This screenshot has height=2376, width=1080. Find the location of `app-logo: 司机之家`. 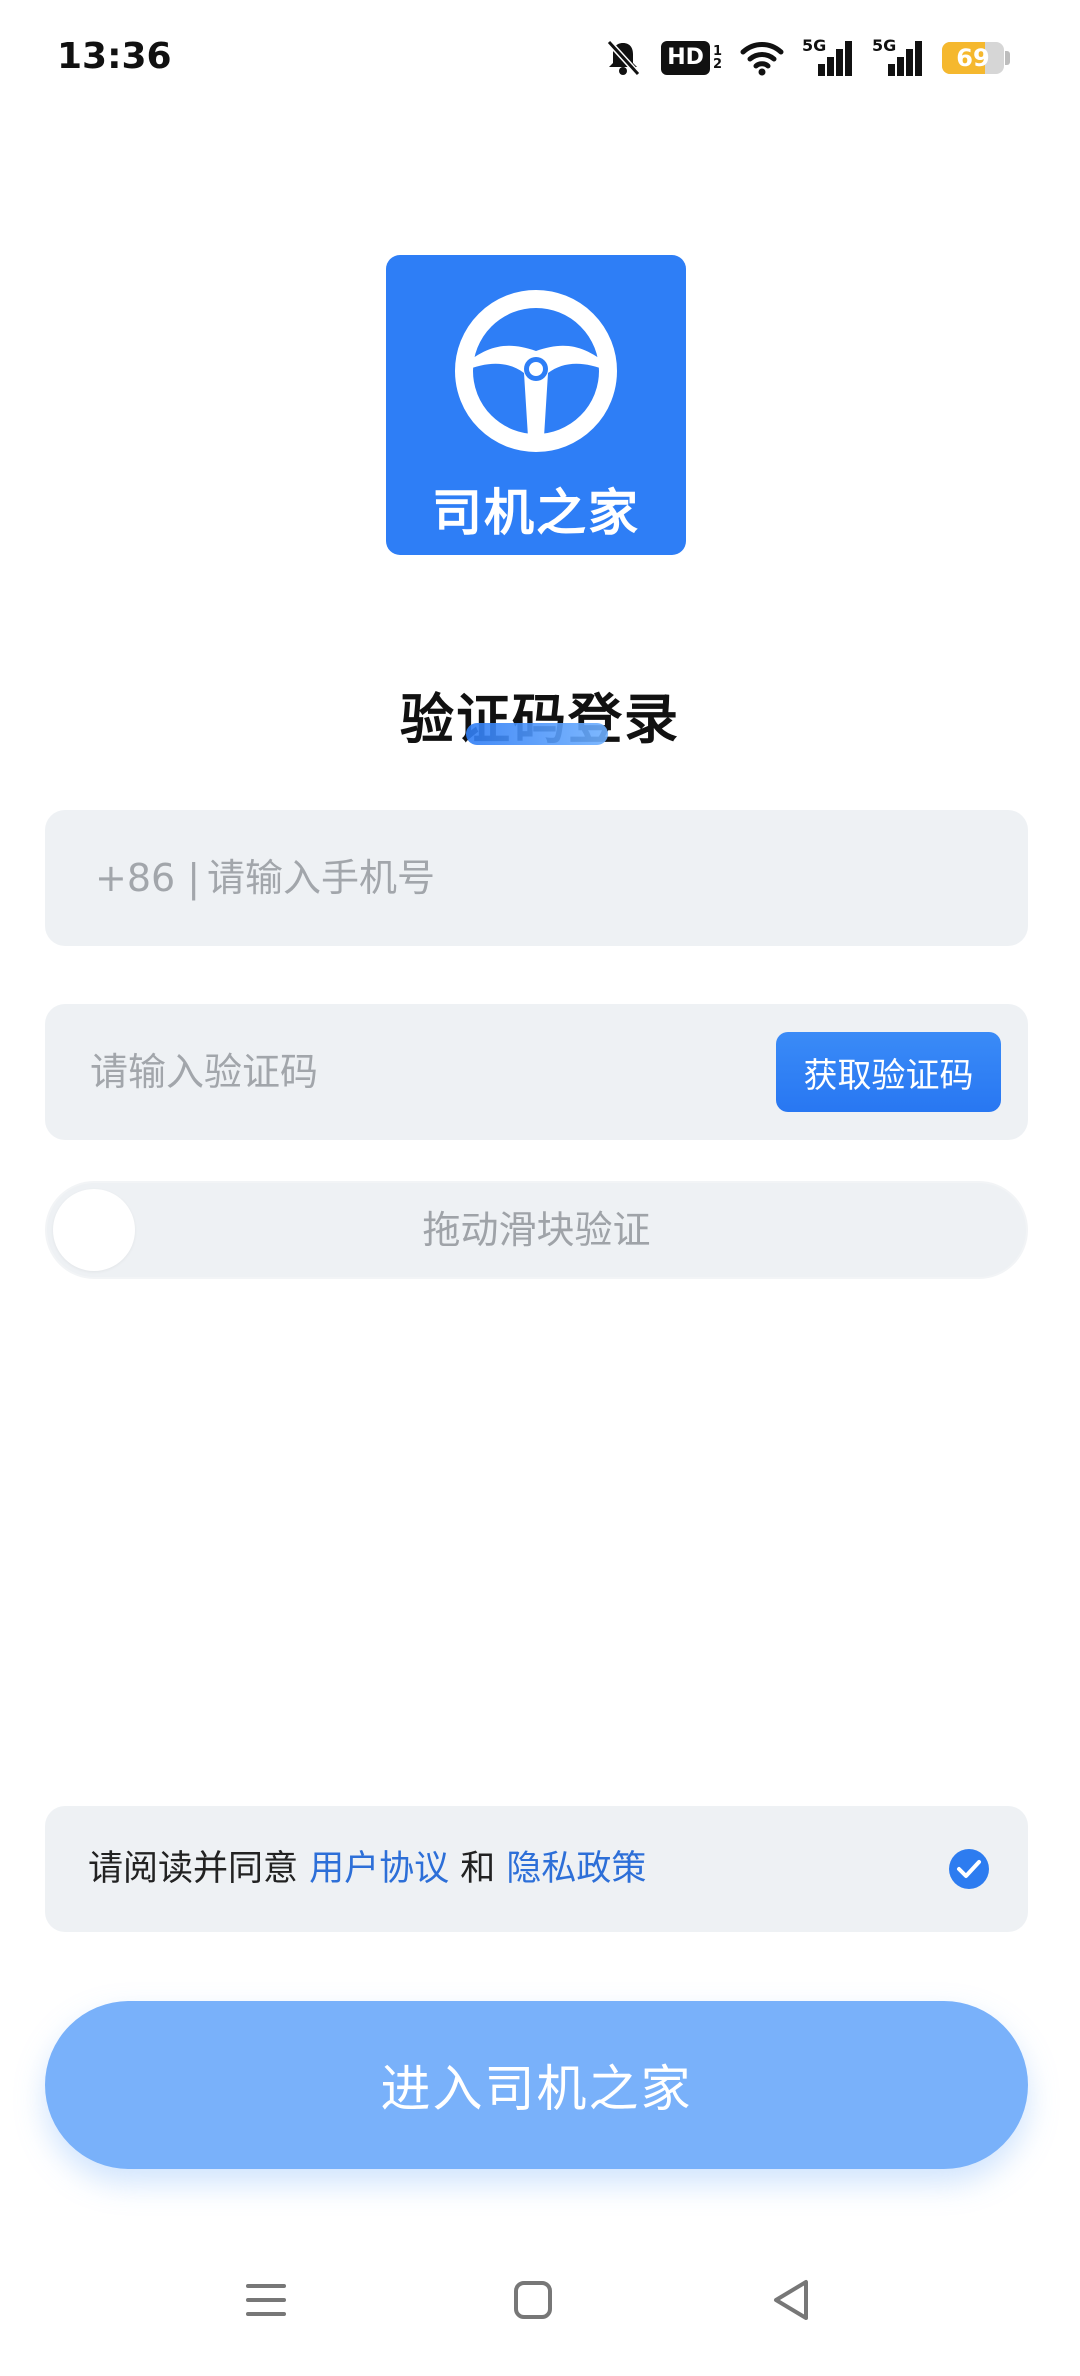

app-logo: 司机之家 is located at coordinates (536, 405).